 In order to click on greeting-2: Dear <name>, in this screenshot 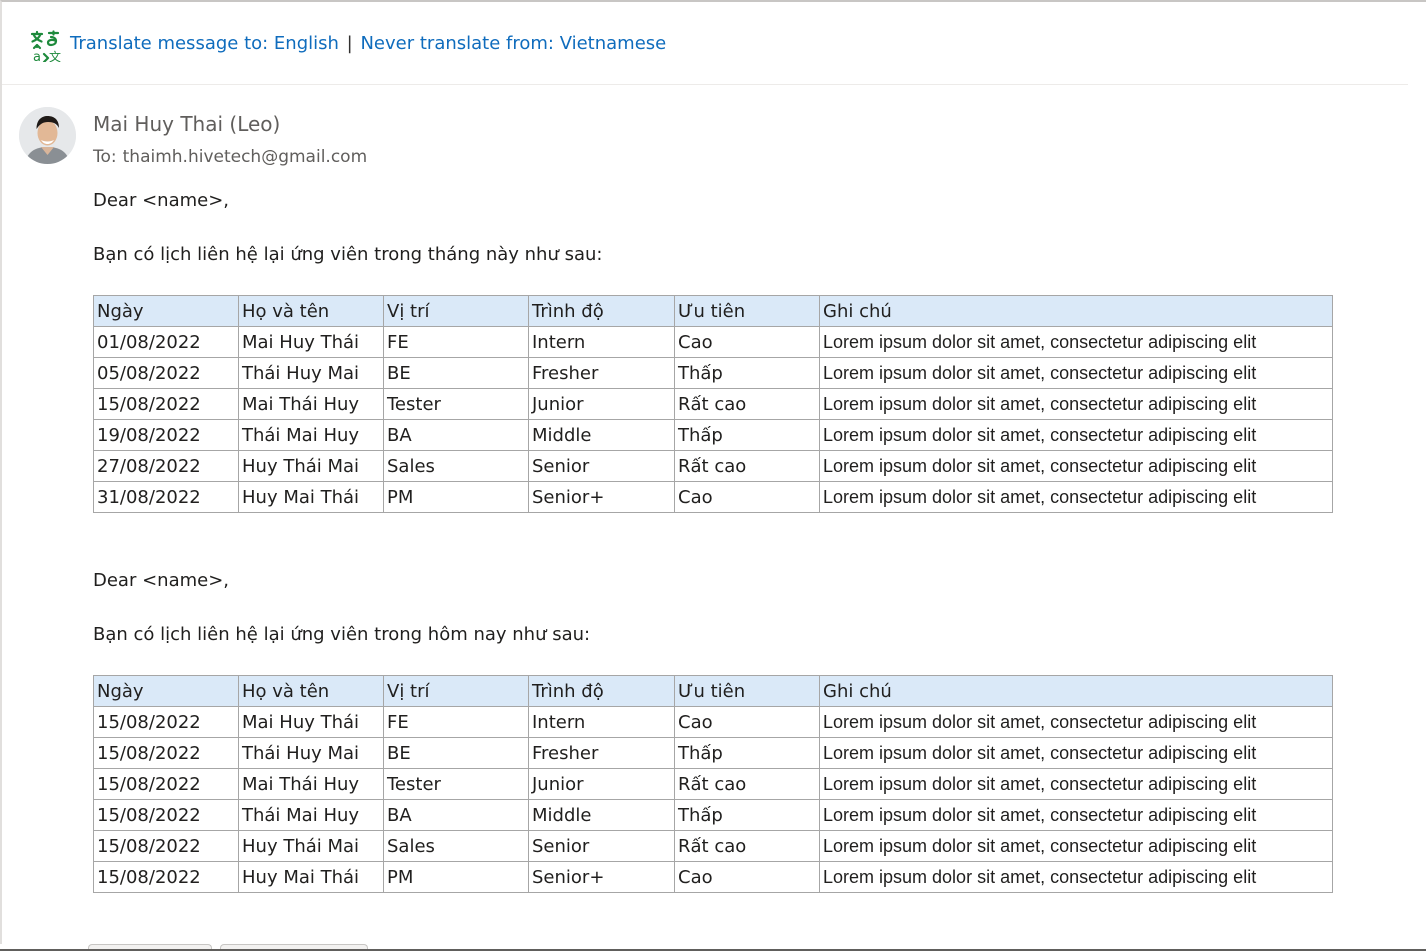, I will do `click(161, 580)`.